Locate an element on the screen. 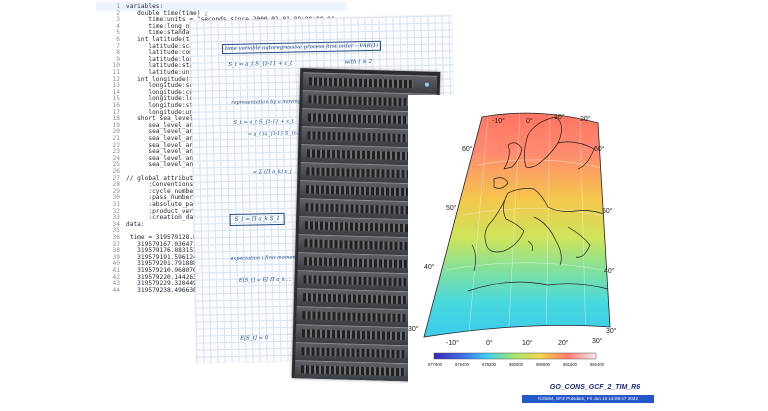 The height and width of the screenshot is (411, 768). lon-label-top-0: 0° is located at coordinates (529, 121).